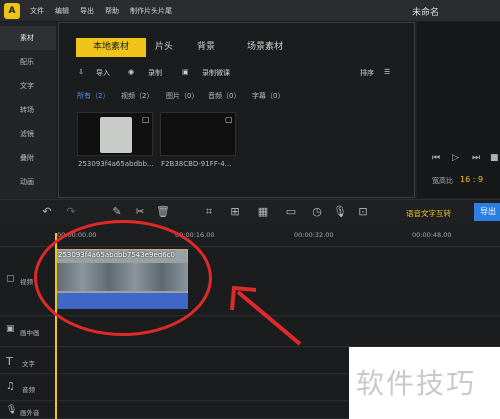 The image size is (500, 419). I want to click on menu-edit: 编辑, so click(62, 11).